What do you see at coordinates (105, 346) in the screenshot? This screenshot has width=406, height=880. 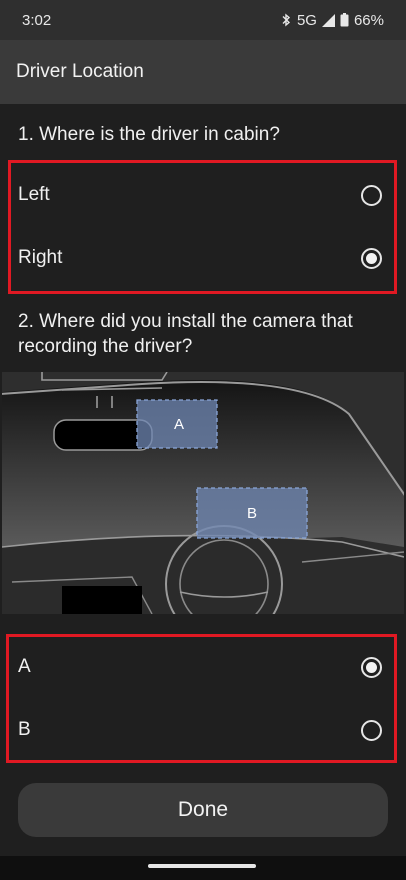 I see `question-2-line2: recording the driver?` at bounding box center [105, 346].